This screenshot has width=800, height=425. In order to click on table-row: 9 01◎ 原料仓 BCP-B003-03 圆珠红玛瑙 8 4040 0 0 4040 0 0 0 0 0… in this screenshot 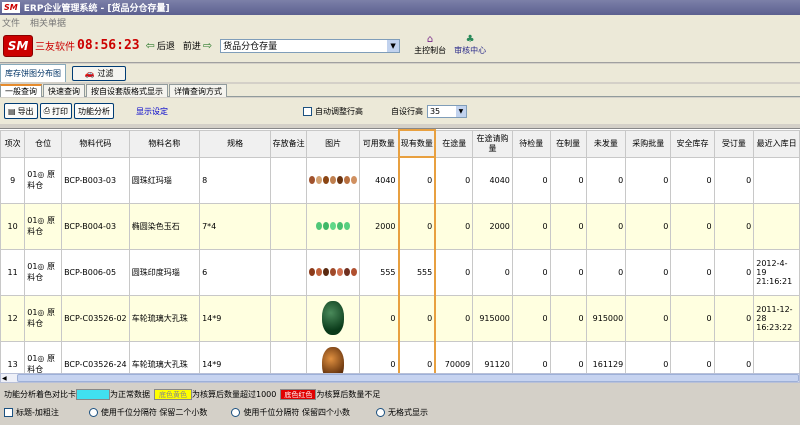, I will do `click(400, 180)`.